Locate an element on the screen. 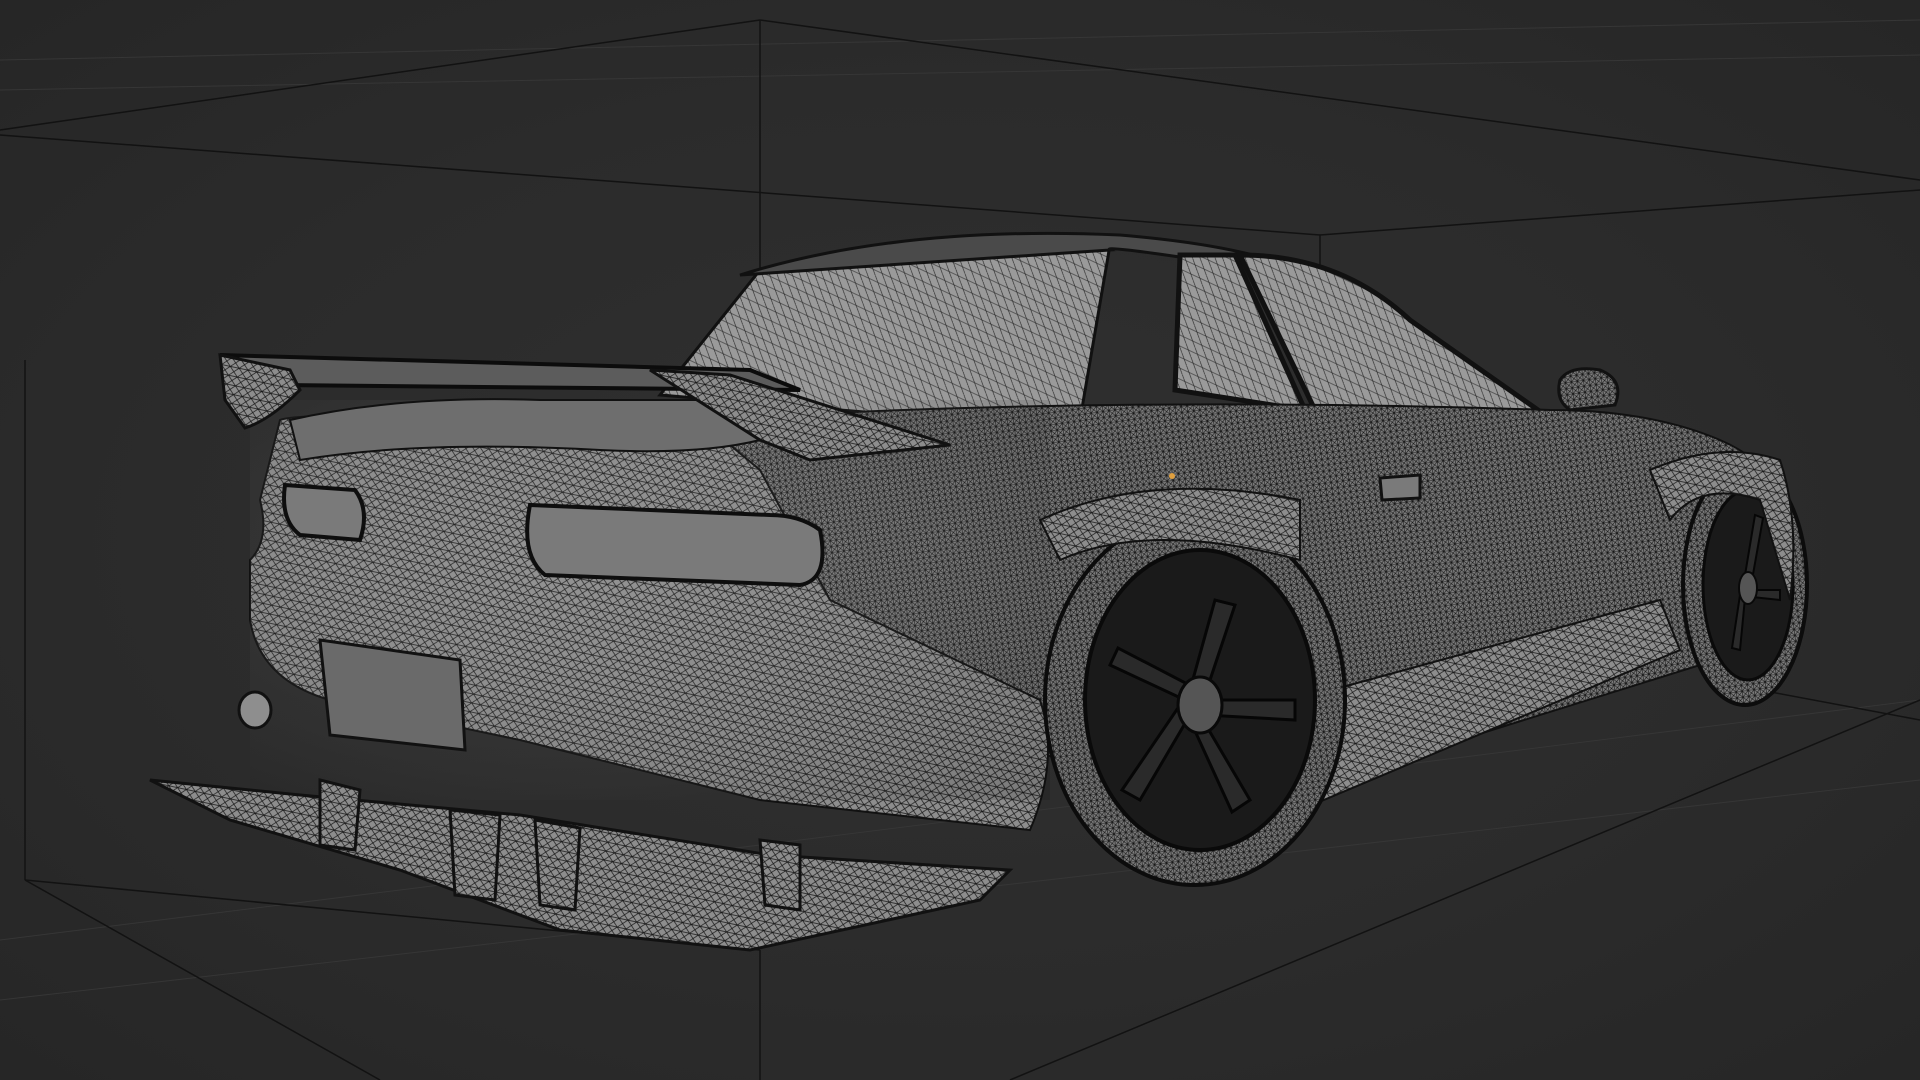  object-origin-point is located at coordinates (1172, 476).